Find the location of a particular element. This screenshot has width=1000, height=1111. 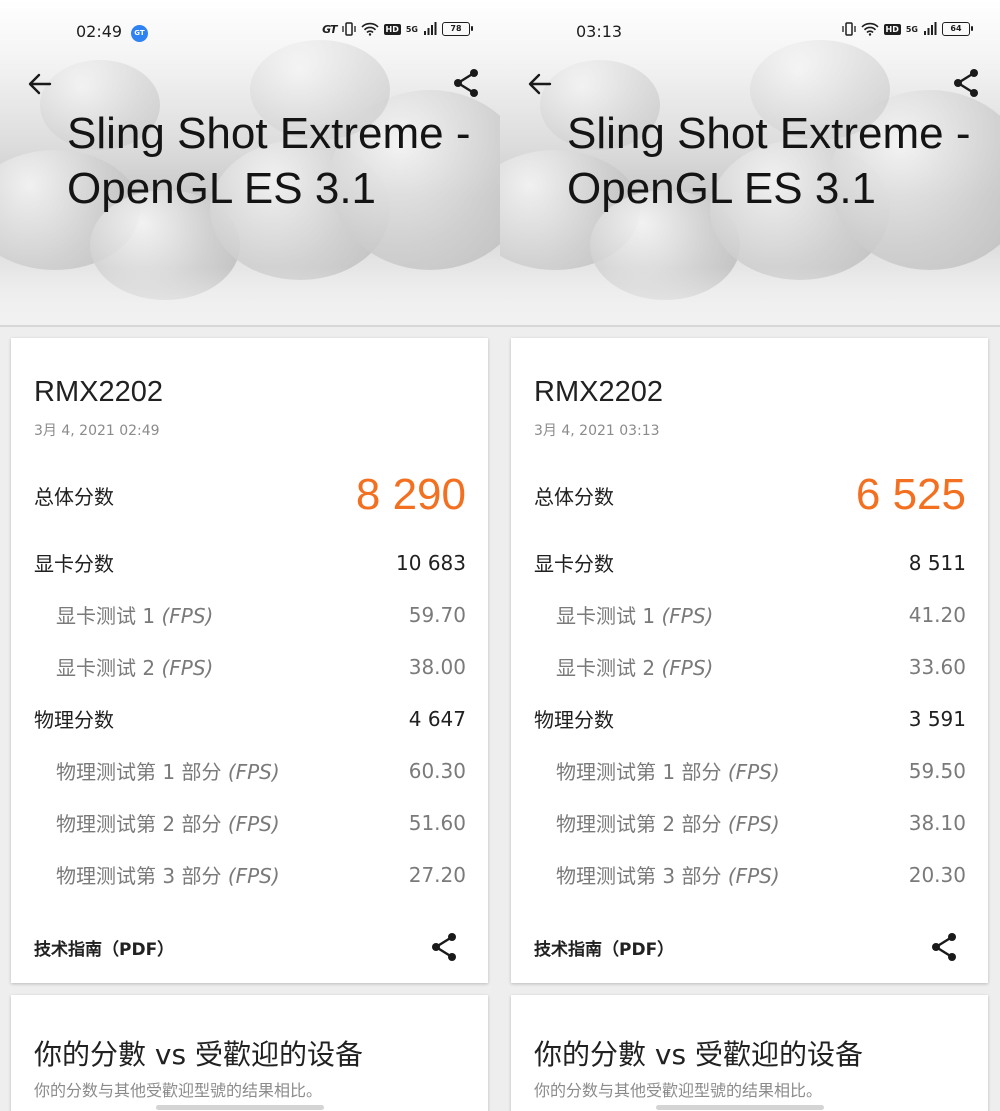

result-date: 3月 4, 2021 02:49 is located at coordinates (97, 431).